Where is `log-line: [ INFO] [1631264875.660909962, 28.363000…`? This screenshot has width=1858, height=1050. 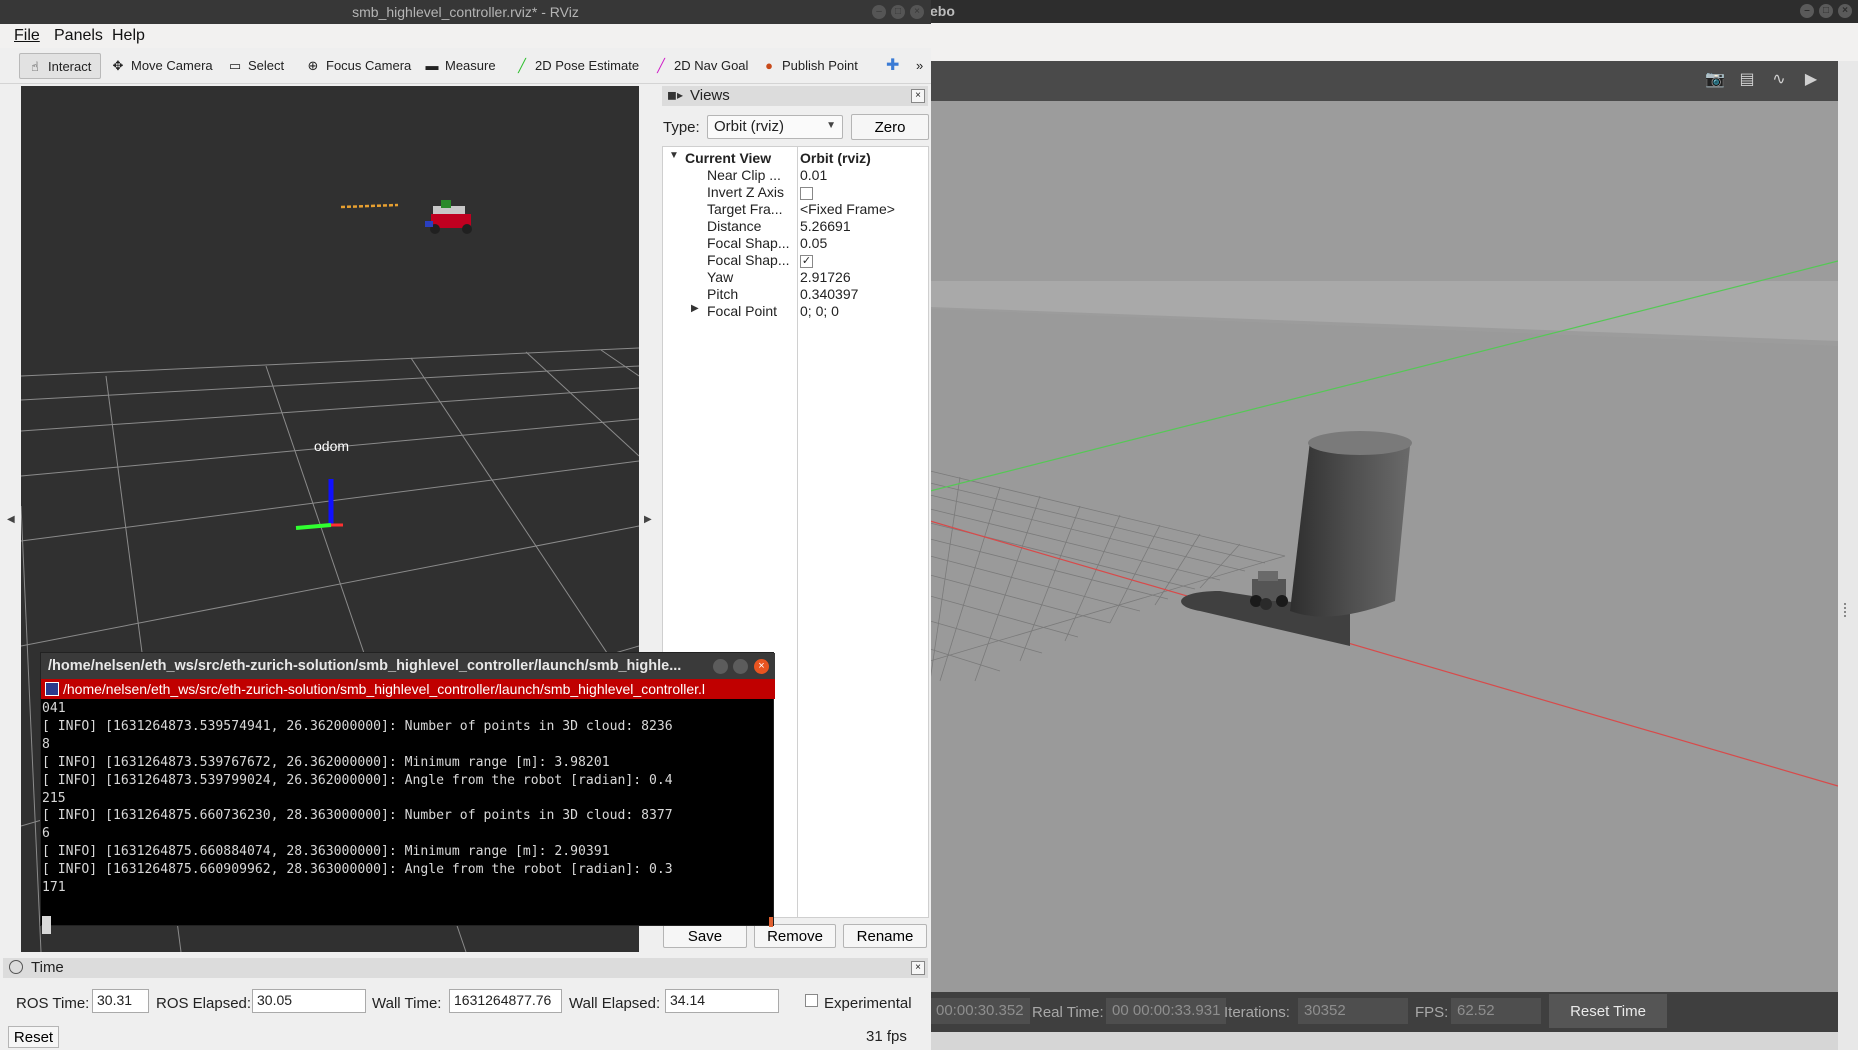
log-line: [ INFO] [1631264875.660909962, 28.363000… is located at coordinates (357, 870).